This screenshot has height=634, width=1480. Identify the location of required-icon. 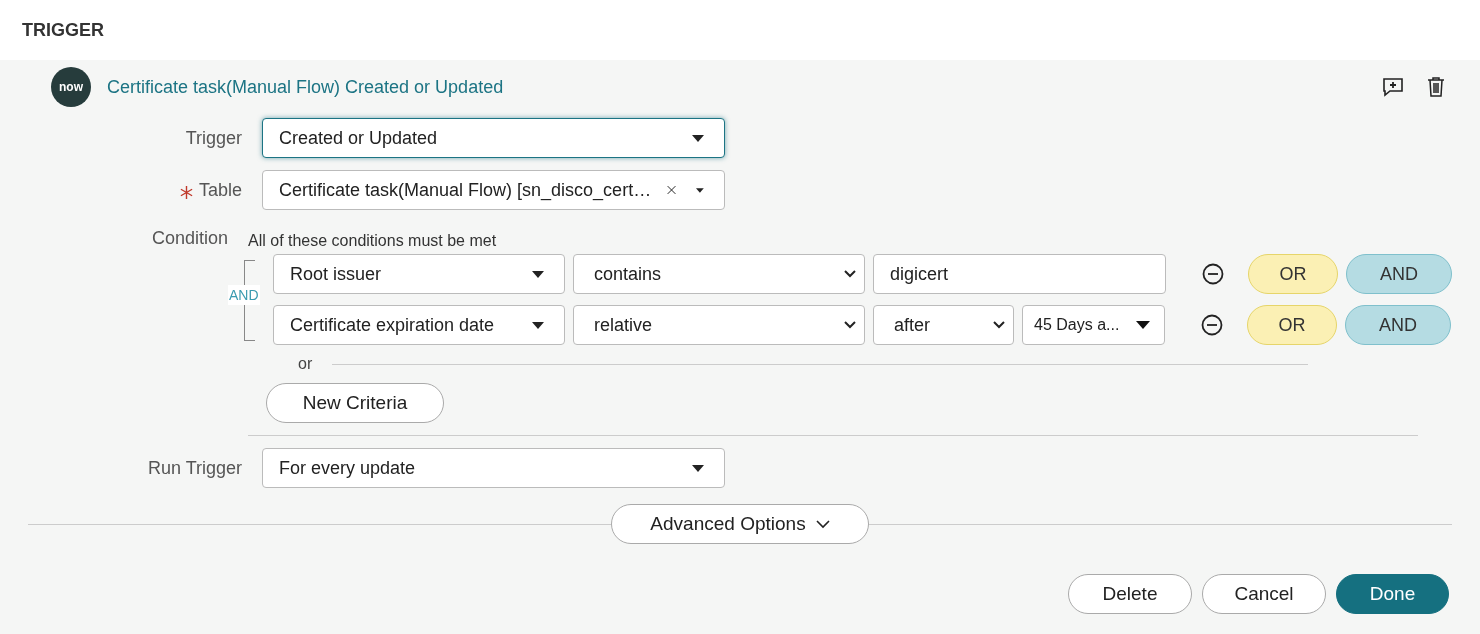
(186, 192).